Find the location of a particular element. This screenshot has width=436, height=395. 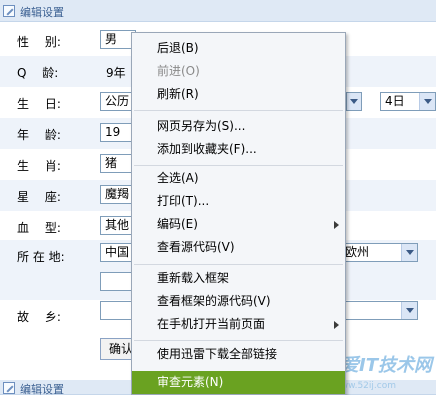

menu-item-label: 在手机打开当前页面 is located at coordinates (211, 324).